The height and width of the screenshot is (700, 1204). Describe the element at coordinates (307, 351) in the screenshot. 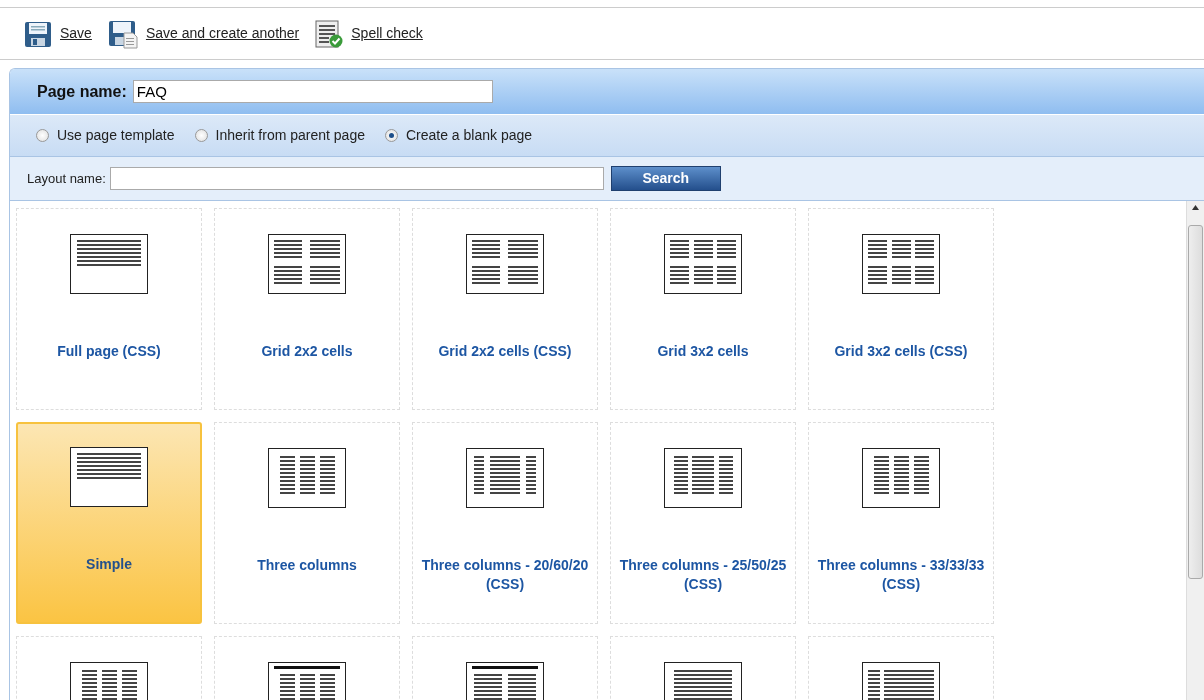

I see `layout-name: Grid 2x2 cells` at that location.